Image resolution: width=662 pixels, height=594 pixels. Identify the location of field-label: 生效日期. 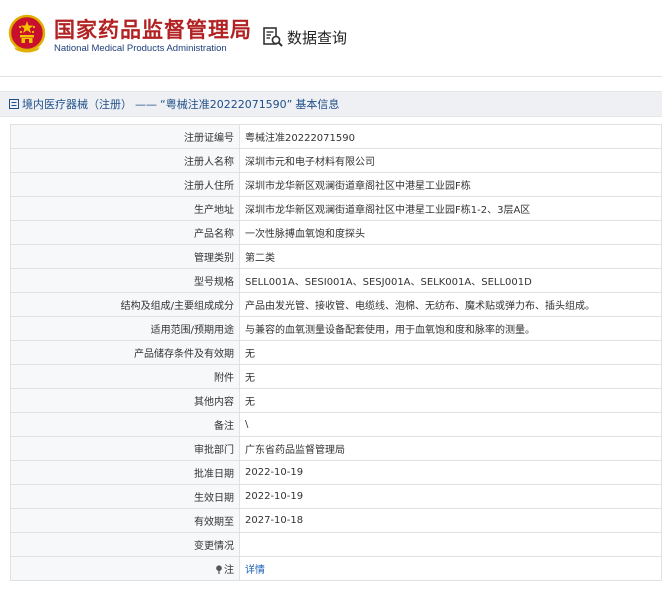
(125, 496).